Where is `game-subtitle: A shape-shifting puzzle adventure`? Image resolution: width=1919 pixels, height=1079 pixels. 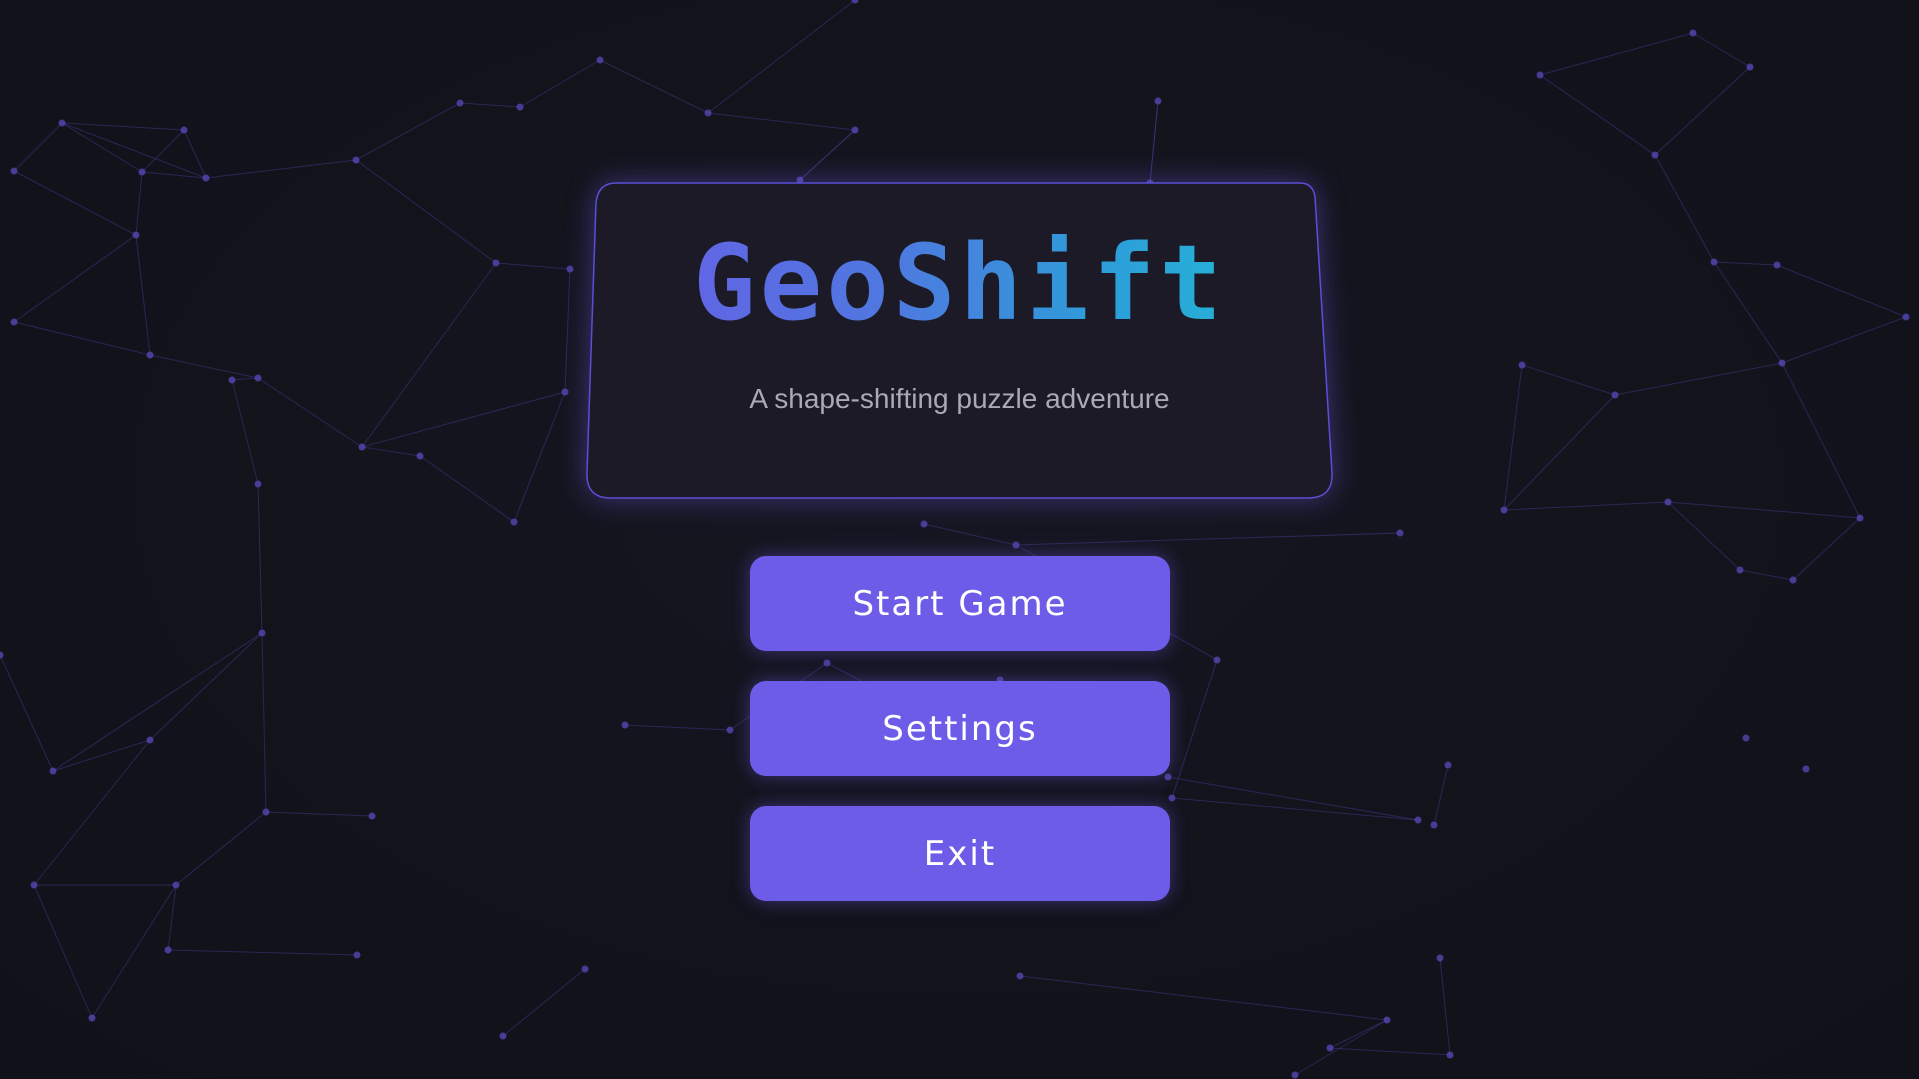
game-subtitle: A shape-shifting puzzle adventure is located at coordinates (959, 398).